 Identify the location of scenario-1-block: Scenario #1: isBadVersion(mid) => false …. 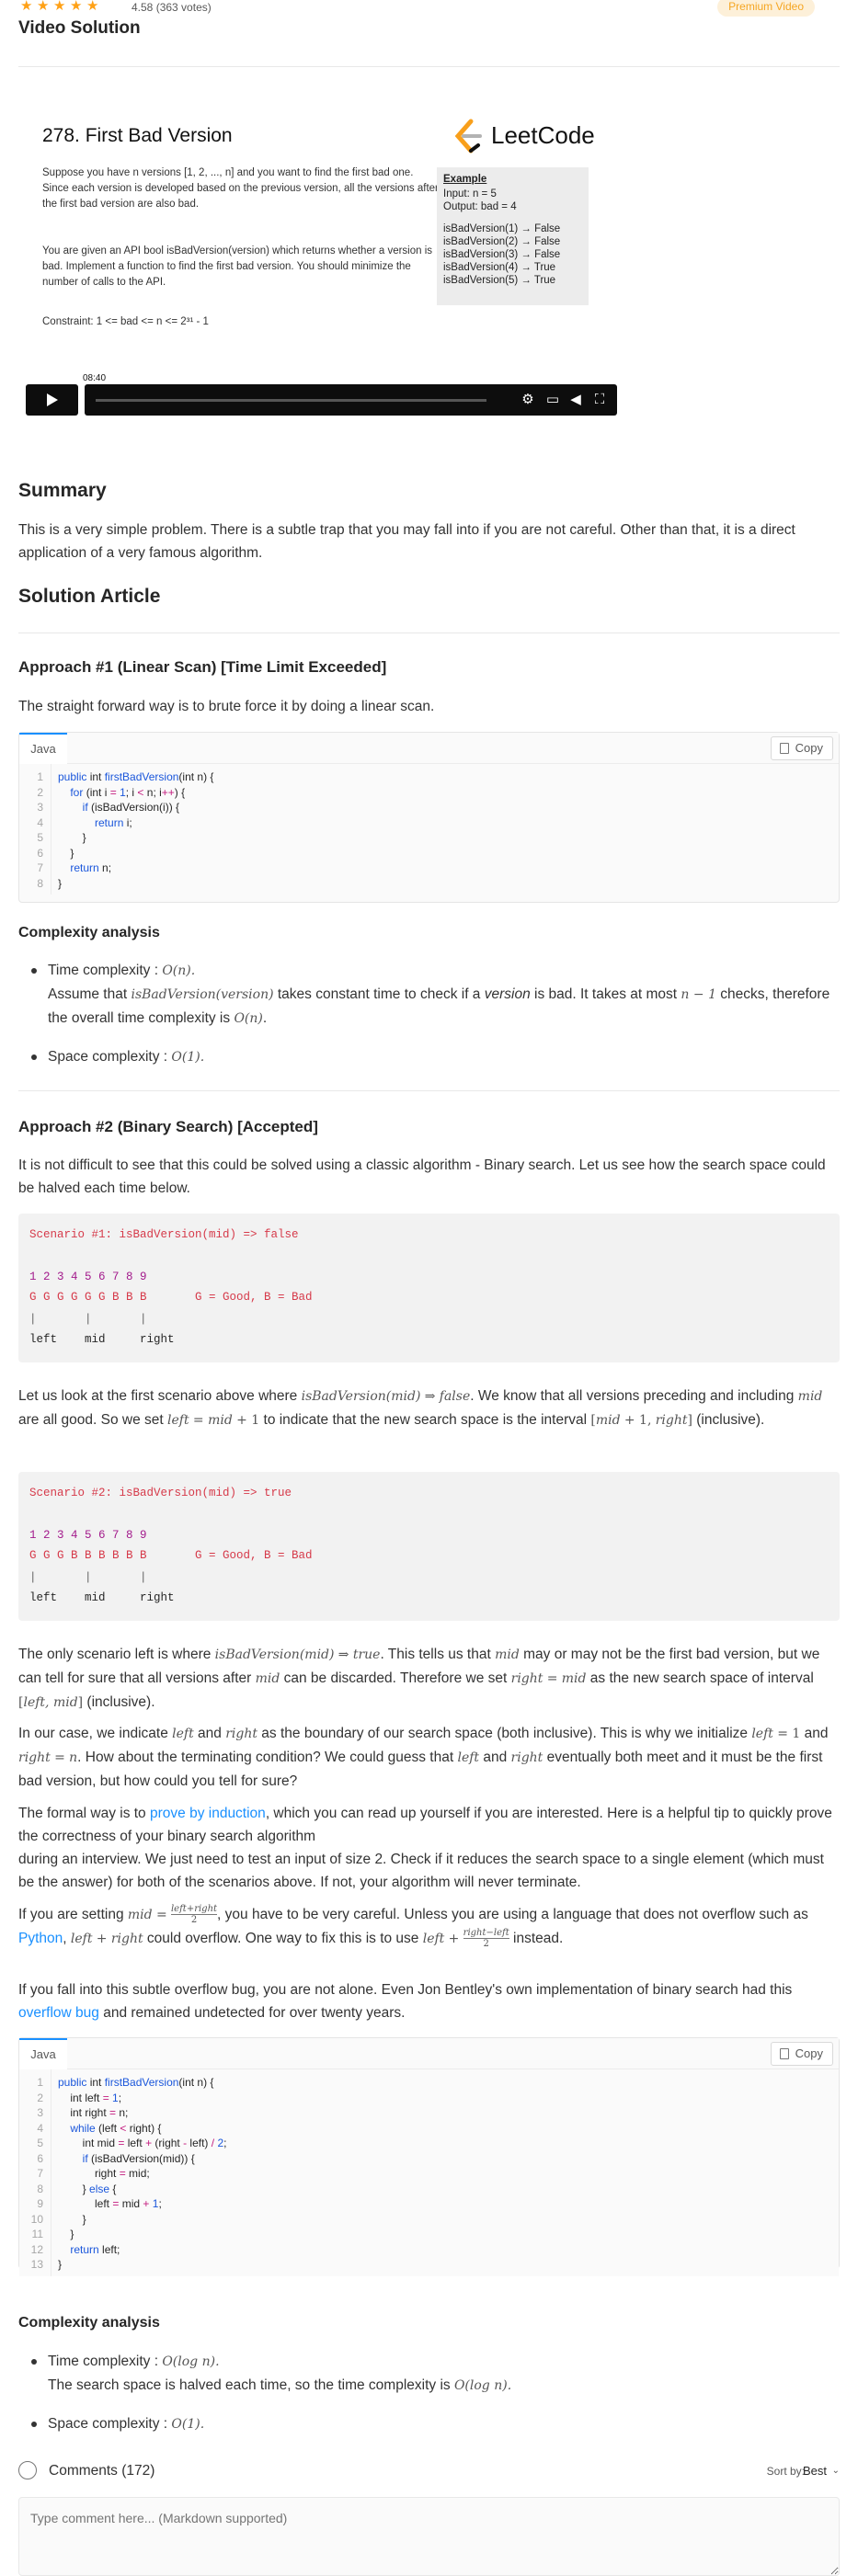
(429, 1288).